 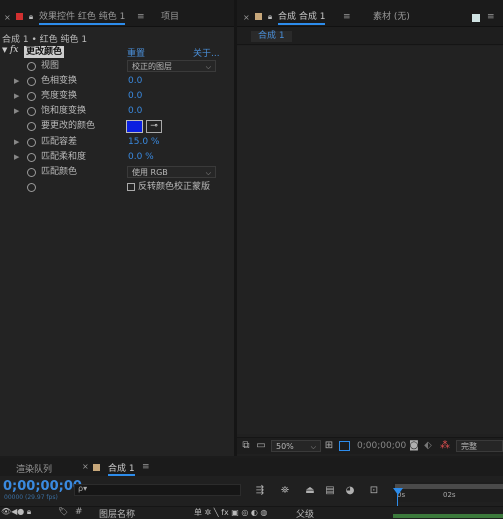 I want to click on work-area-bar, so click(x=449, y=486).